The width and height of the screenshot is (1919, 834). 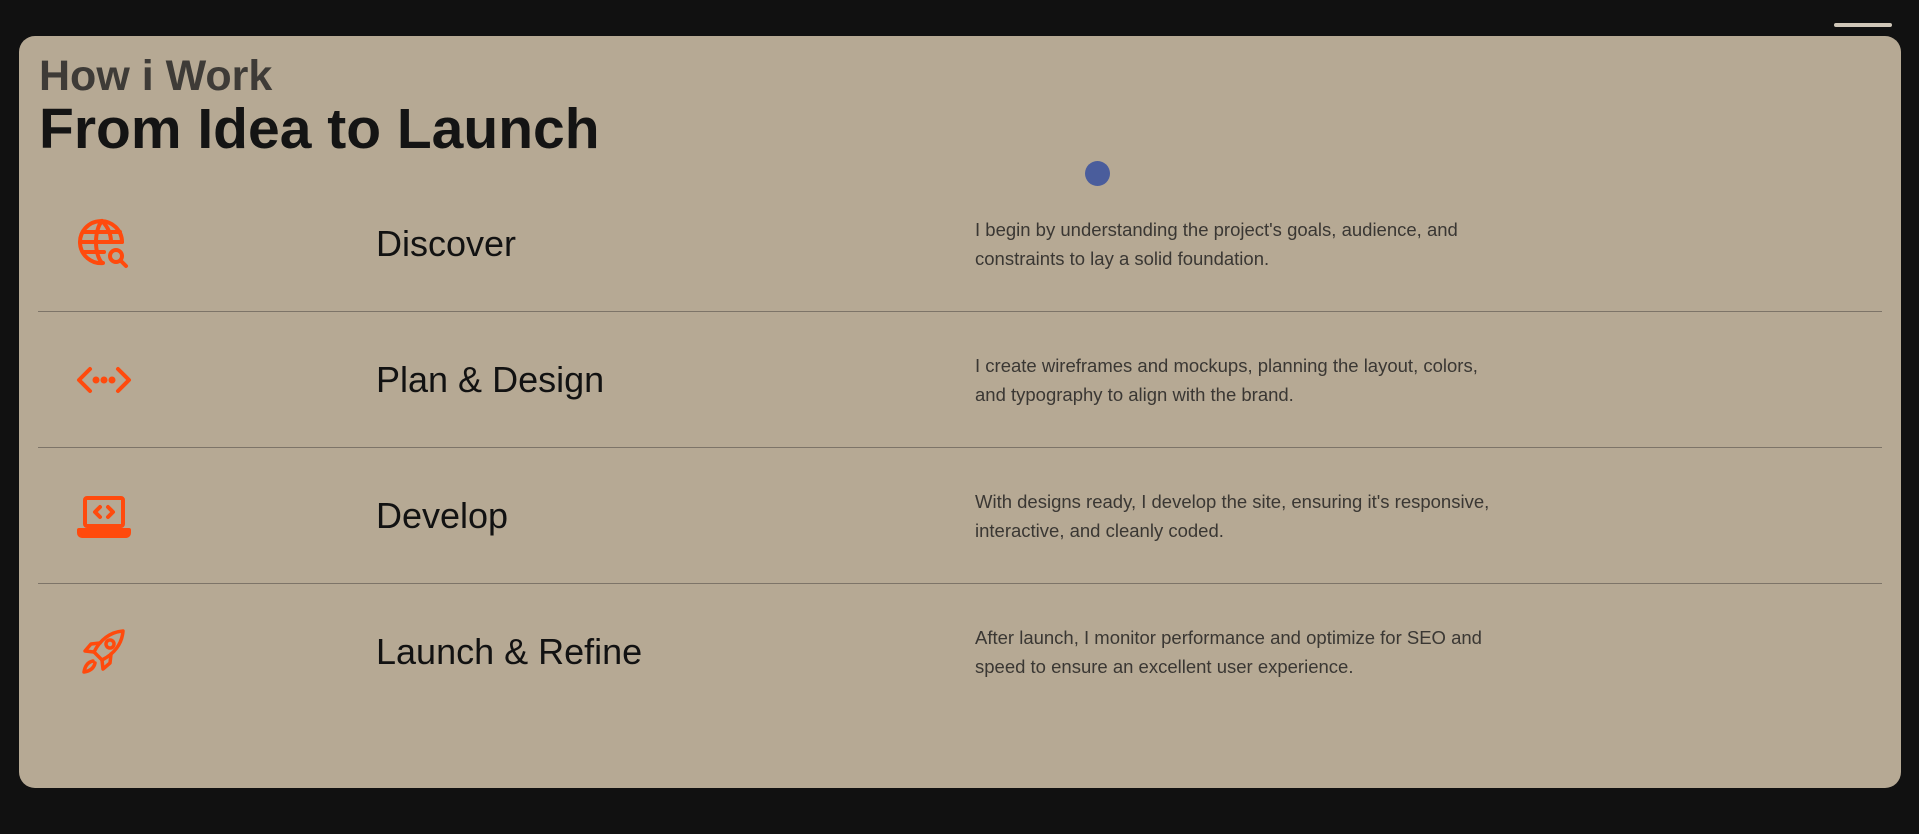 I want to click on step-title: Launch & Refine, so click(x=509, y=651).